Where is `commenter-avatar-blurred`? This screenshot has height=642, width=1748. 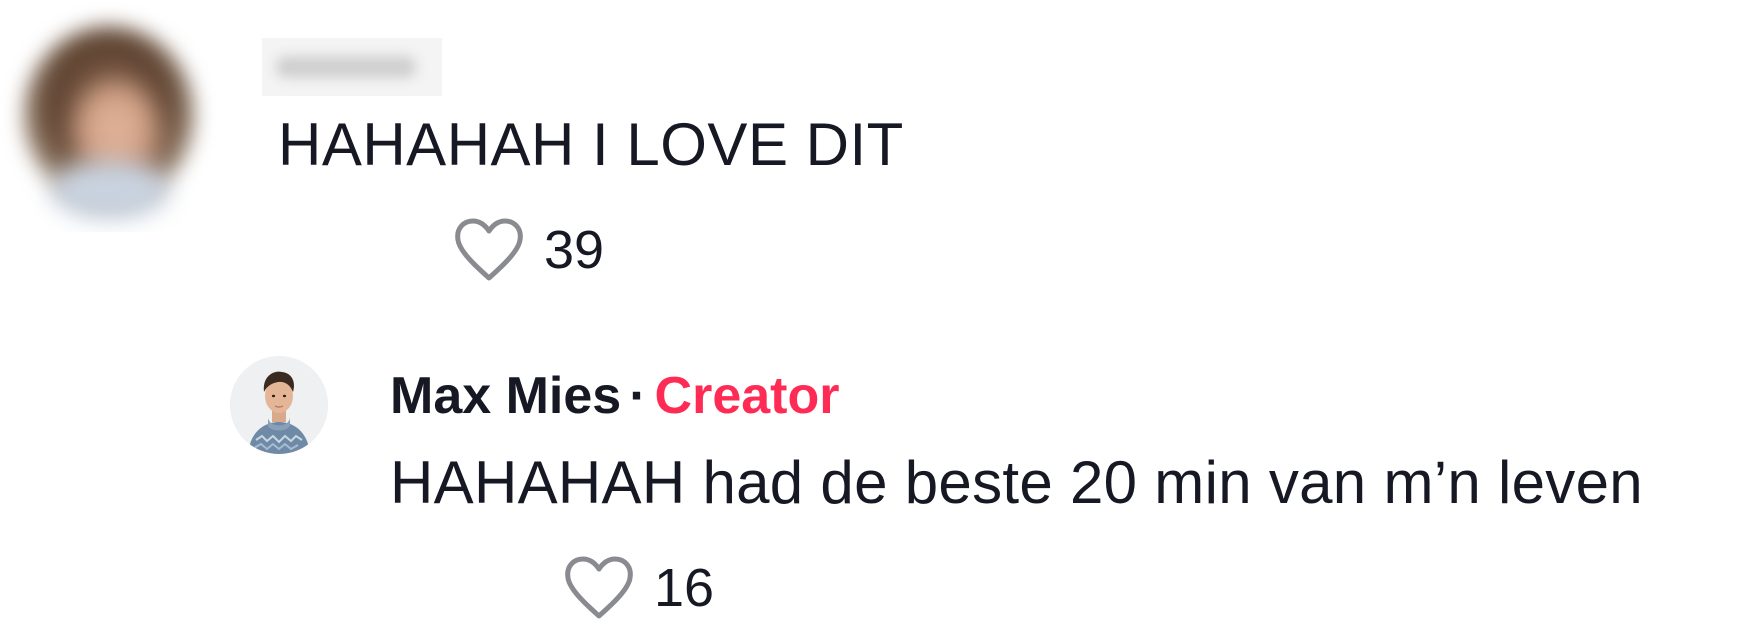
commenter-avatar-blurred is located at coordinates (111, 116).